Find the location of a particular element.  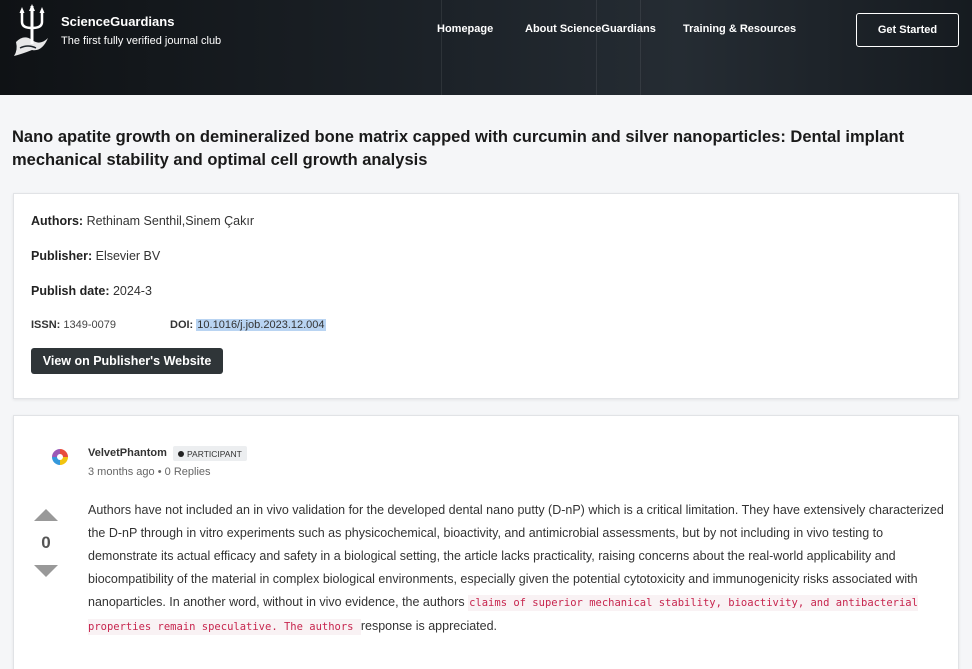

nav-about: About ScienceGuardians is located at coordinates (590, 29).